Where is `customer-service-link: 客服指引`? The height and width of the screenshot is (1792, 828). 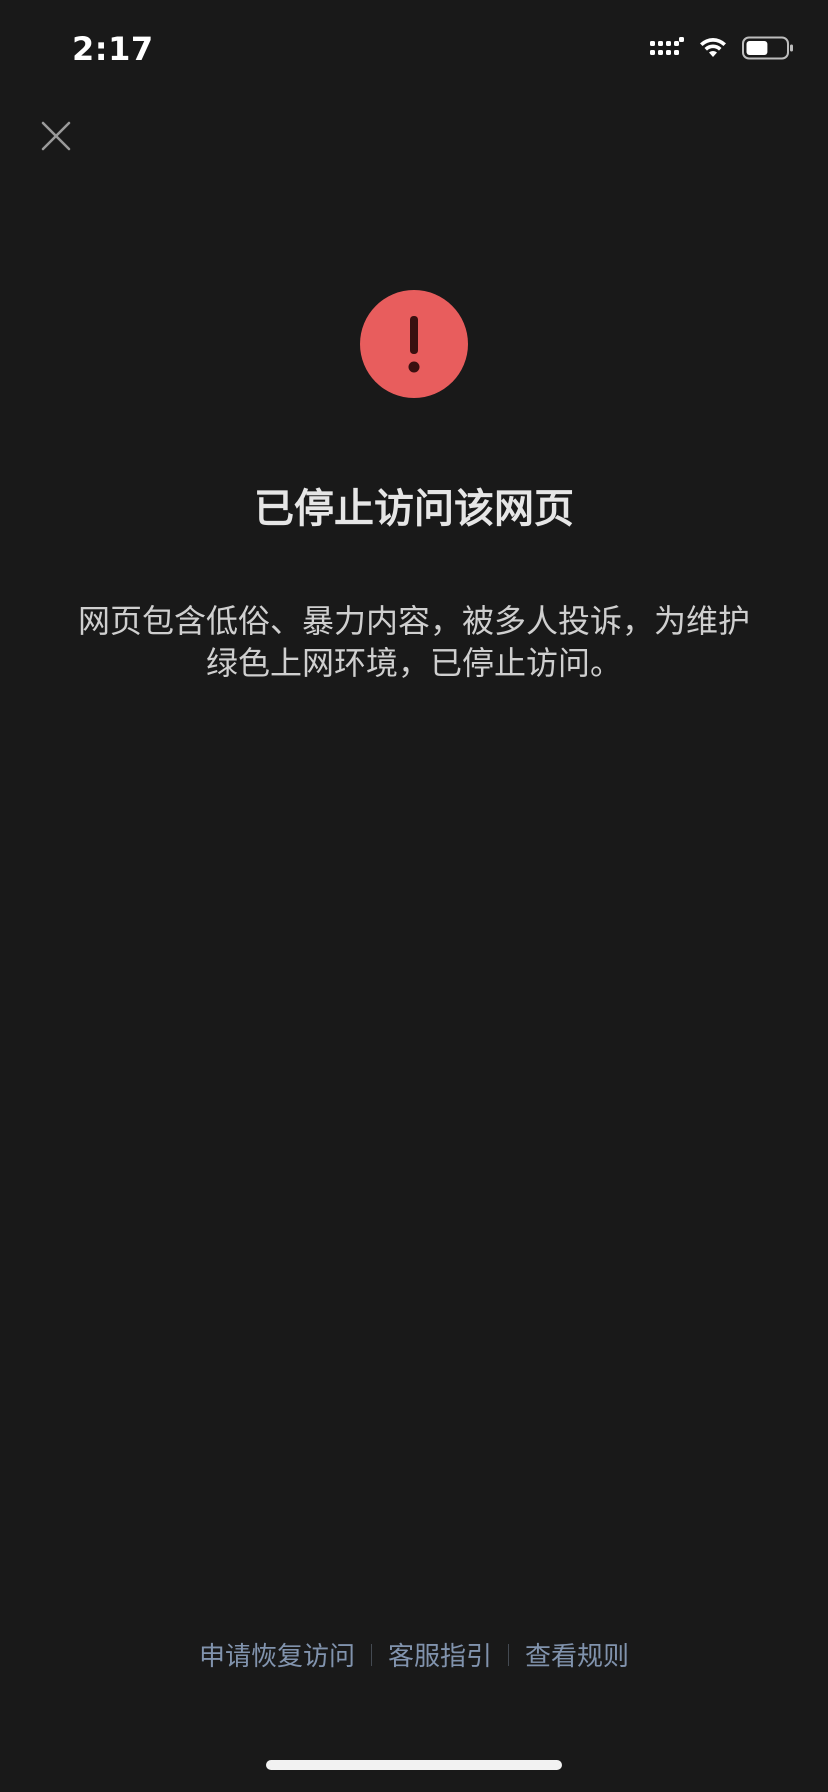 customer-service-link: 客服指引 is located at coordinates (440, 1654).